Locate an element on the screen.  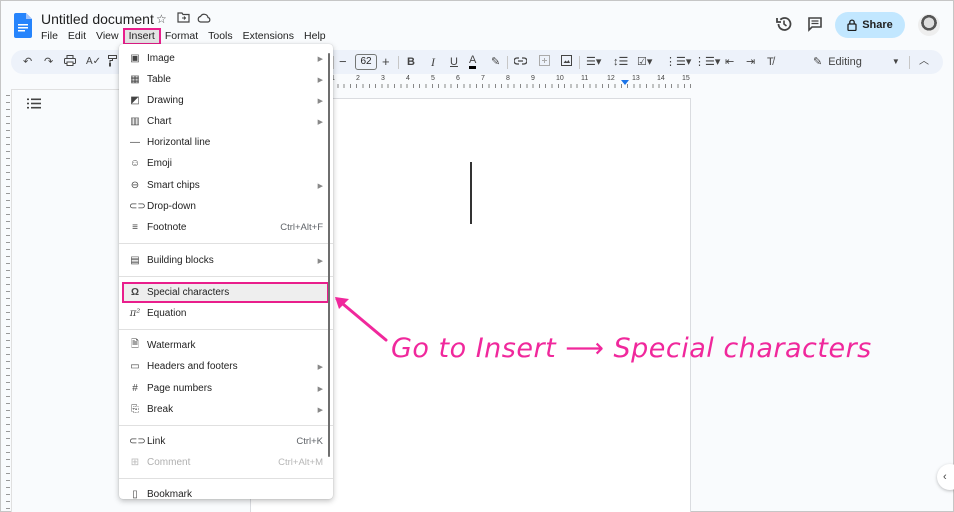
dropdown-arrow-icon: ▼ is located at coordinates (895, 61).